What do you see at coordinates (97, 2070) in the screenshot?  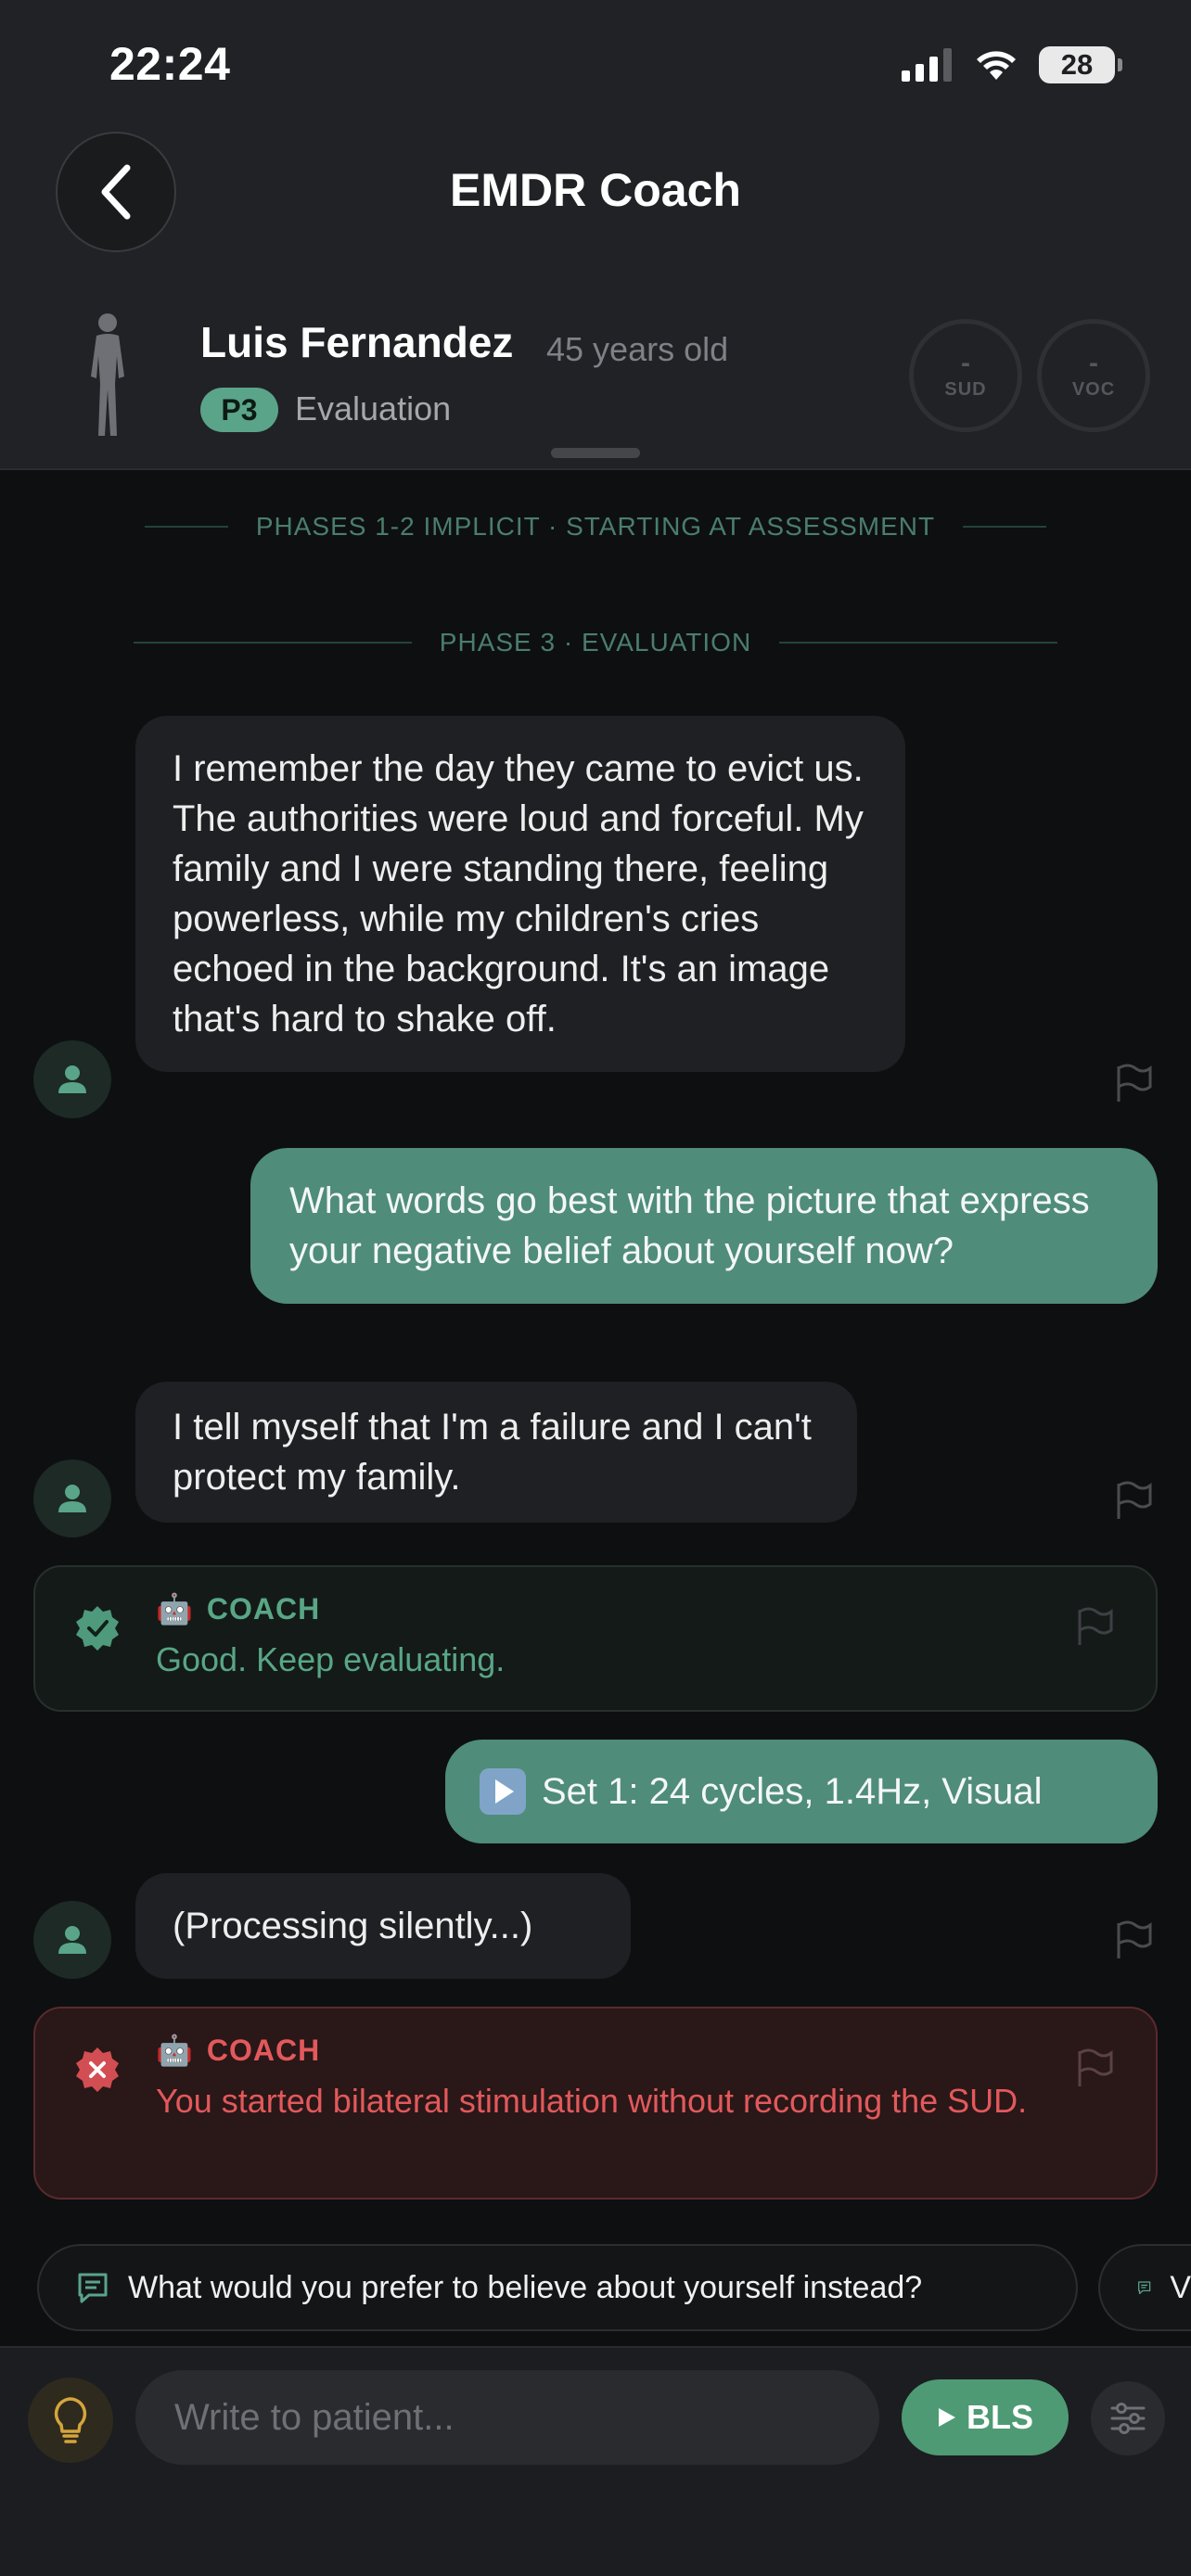 I see `error-x-icon` at bounding box center [97, 2070].